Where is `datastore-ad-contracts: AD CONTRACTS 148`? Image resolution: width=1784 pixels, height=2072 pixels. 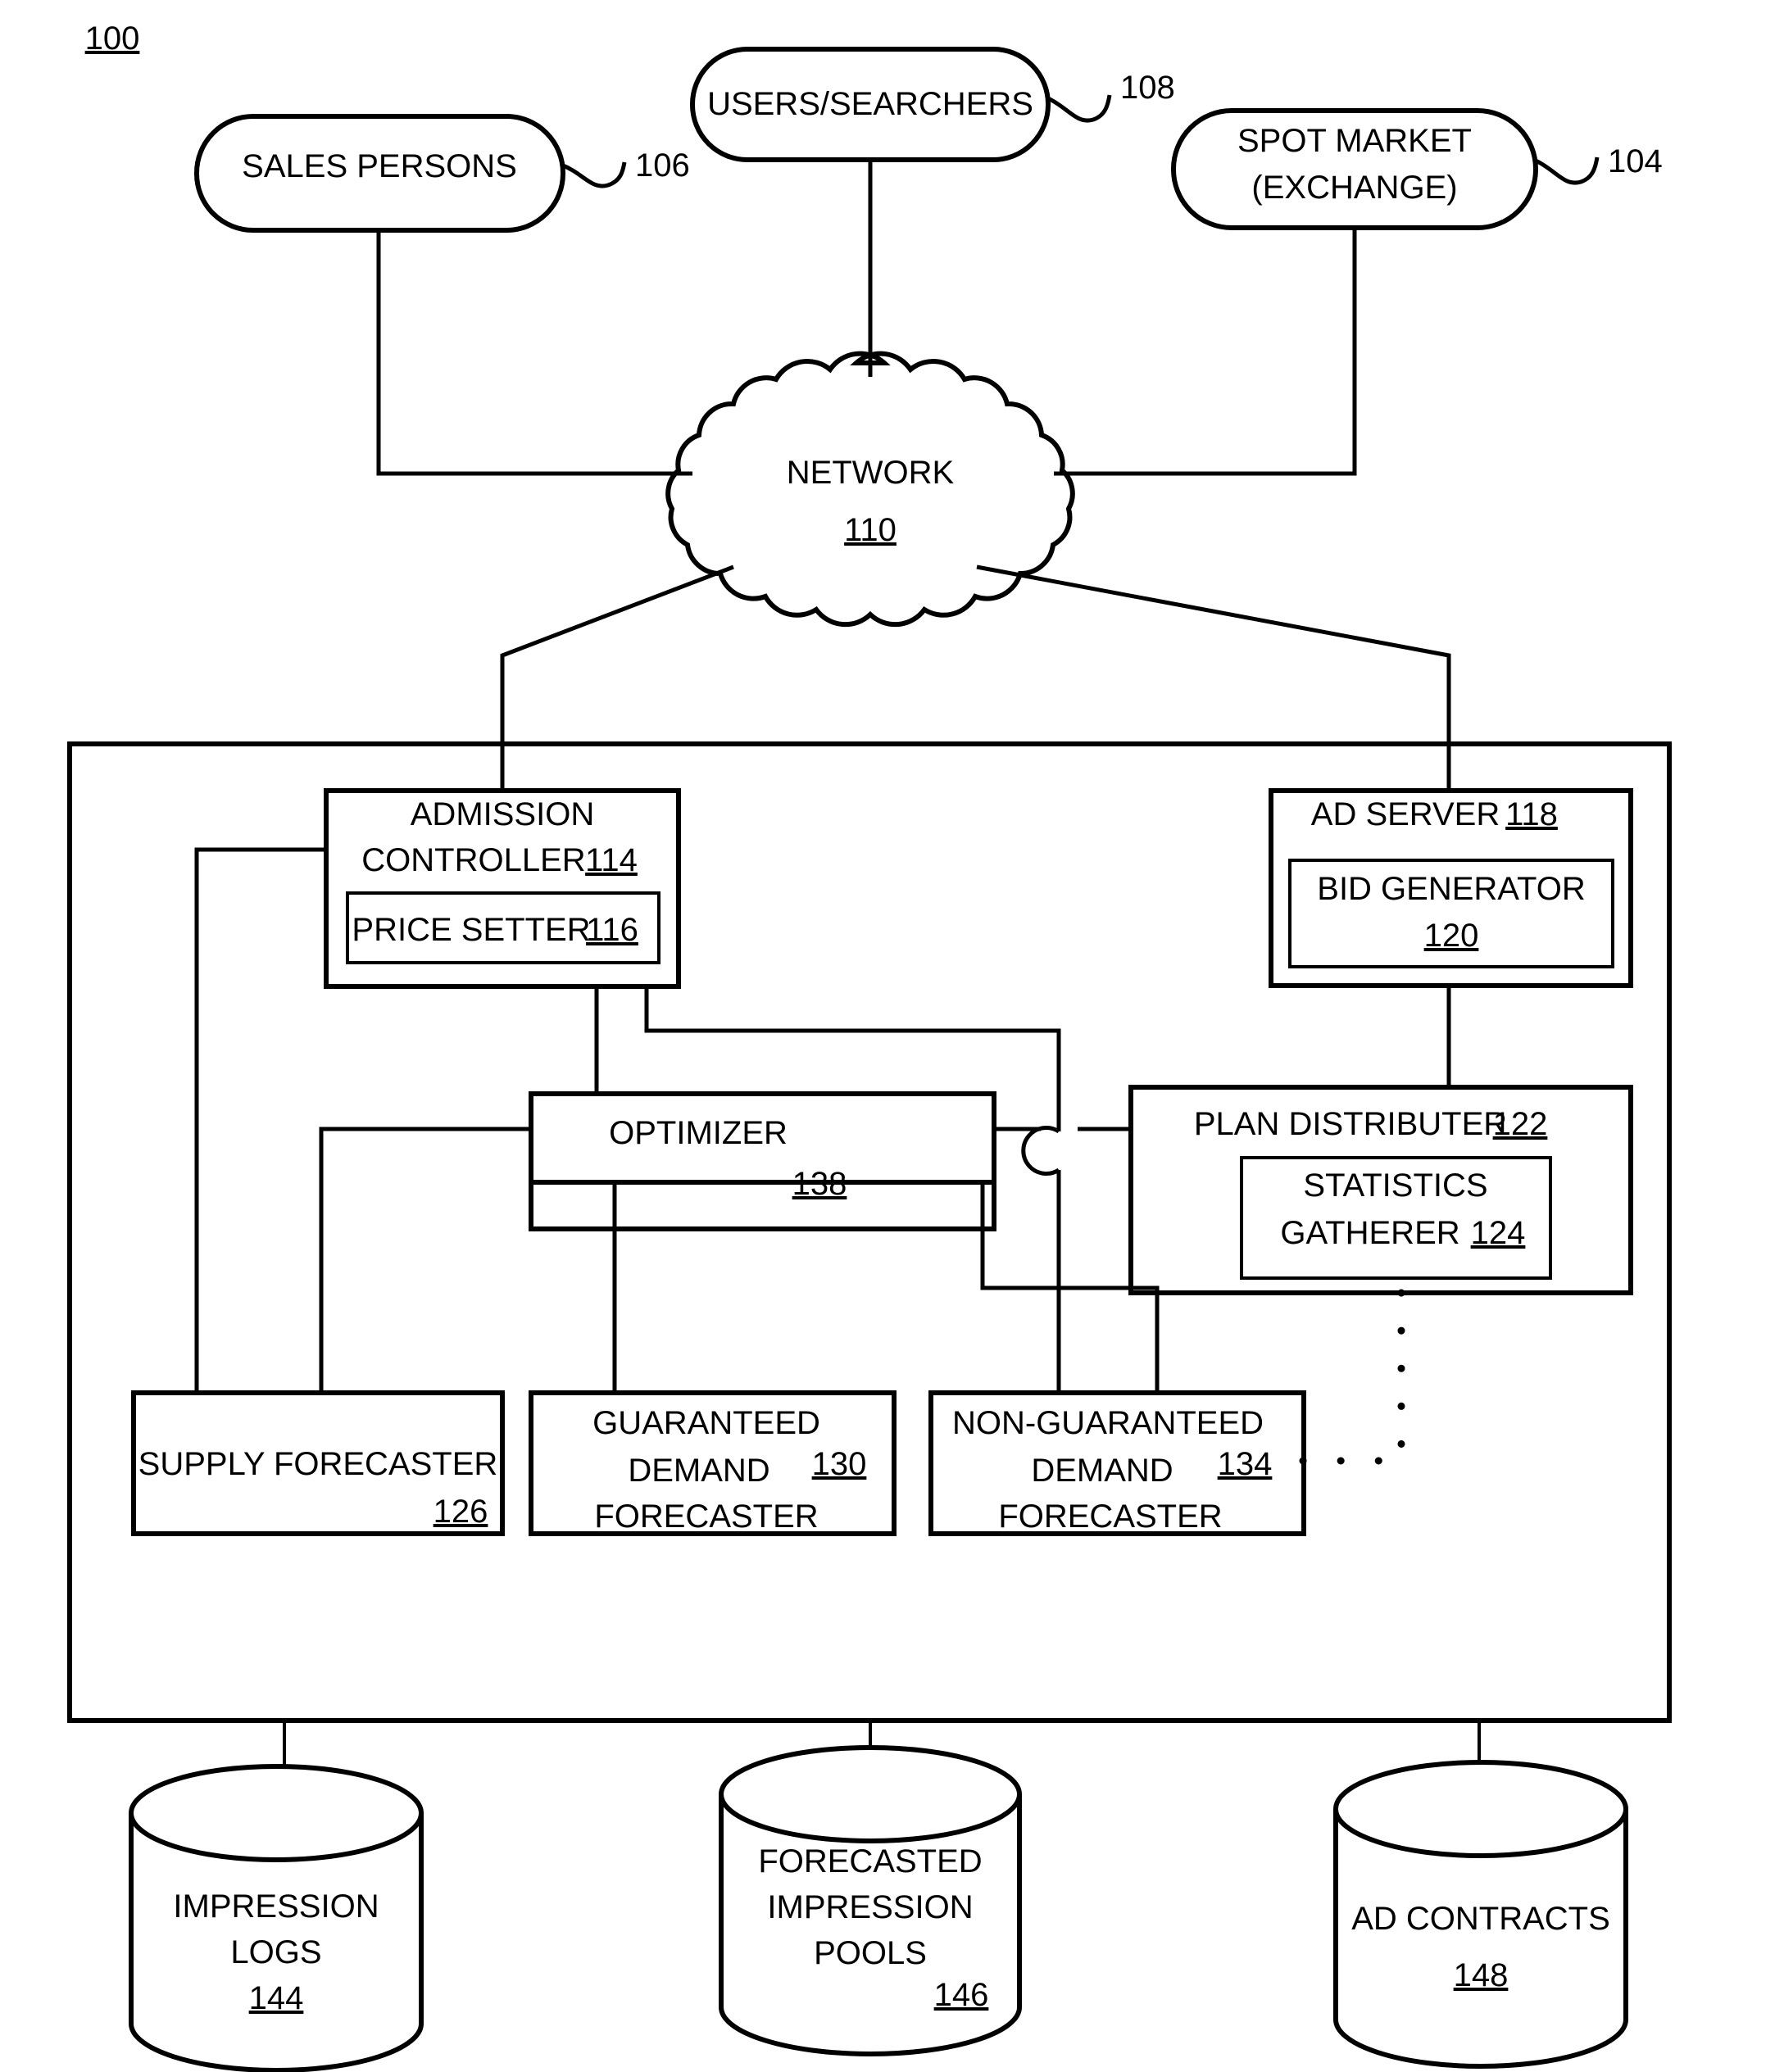 datastore-ad-contracts: AD CONTRACTS 148 is located at coordinates (1480, 1915).